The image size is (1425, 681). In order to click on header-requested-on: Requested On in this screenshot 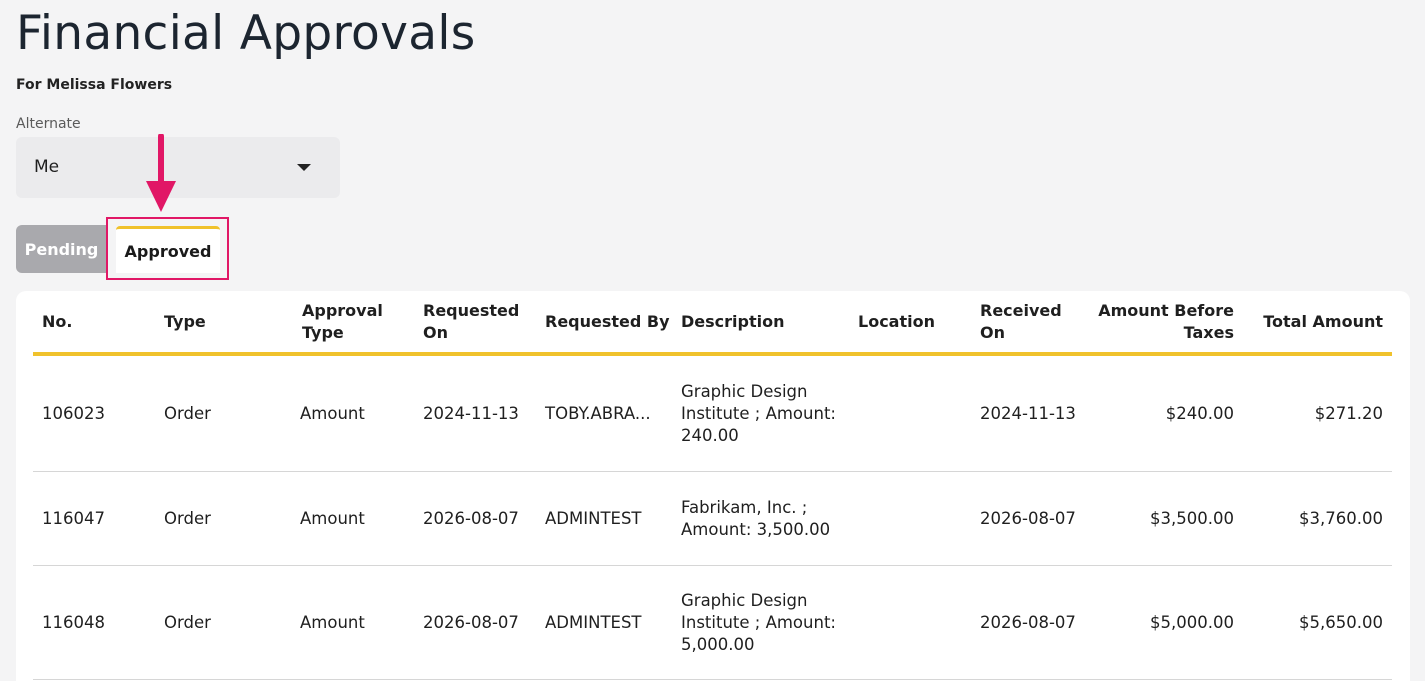, I will do `click(471, 322)`.